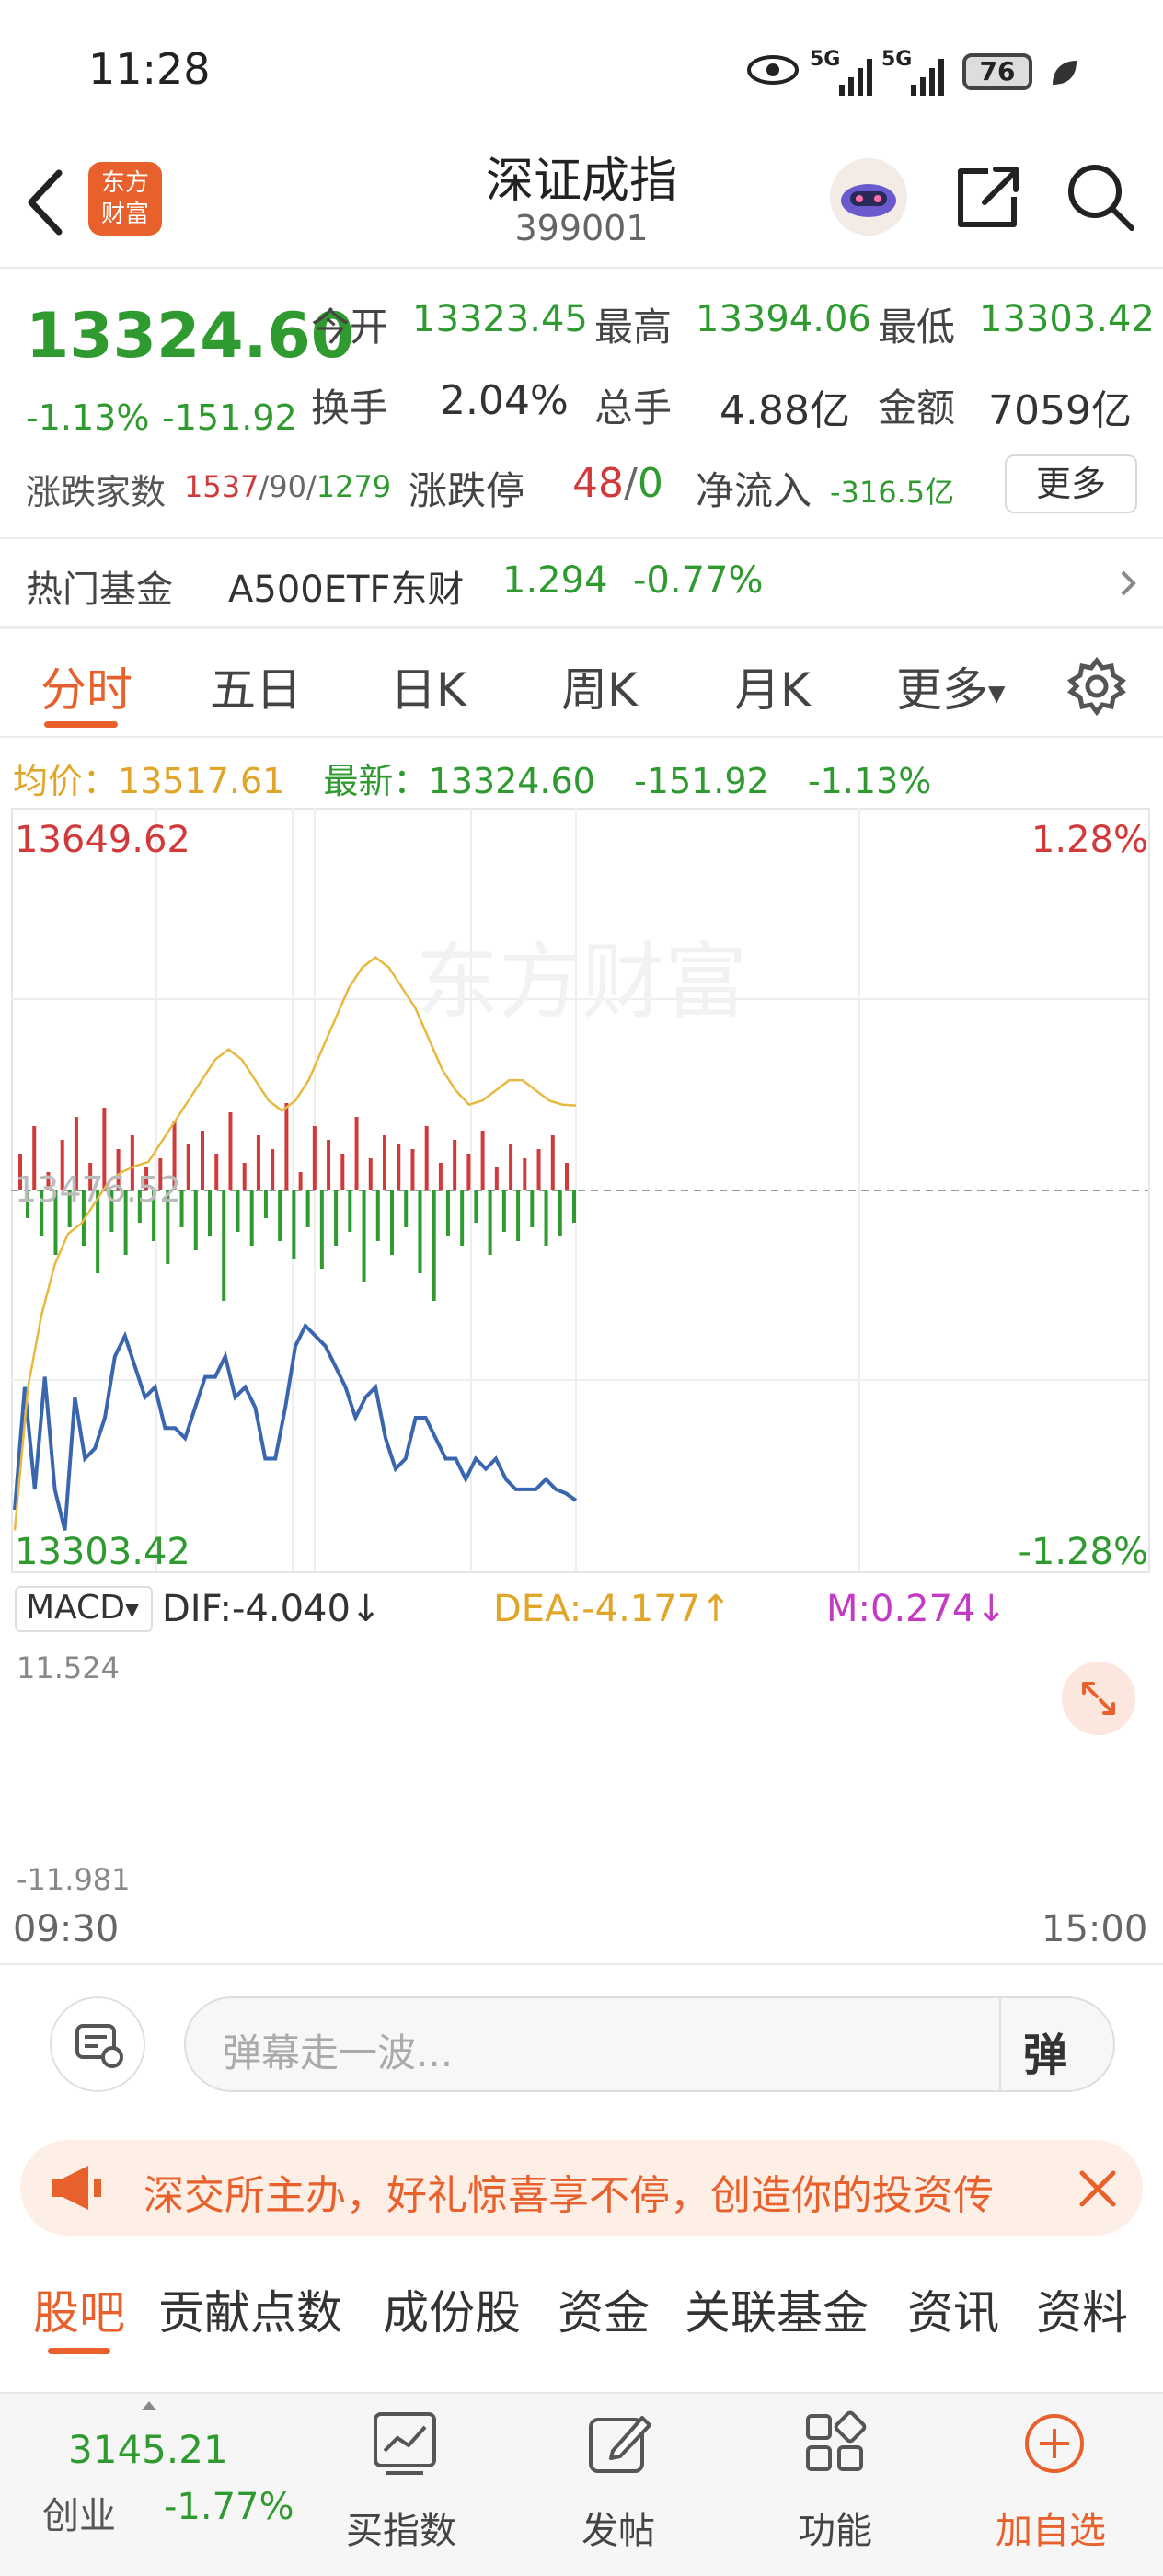 Image resolution: width=1163 pixels, height=2576 pixels. I want to click on bottom-nav: 3145.21 创业 -1.77% 买指数 发帖 功能 加自选, so click(581, 2484).